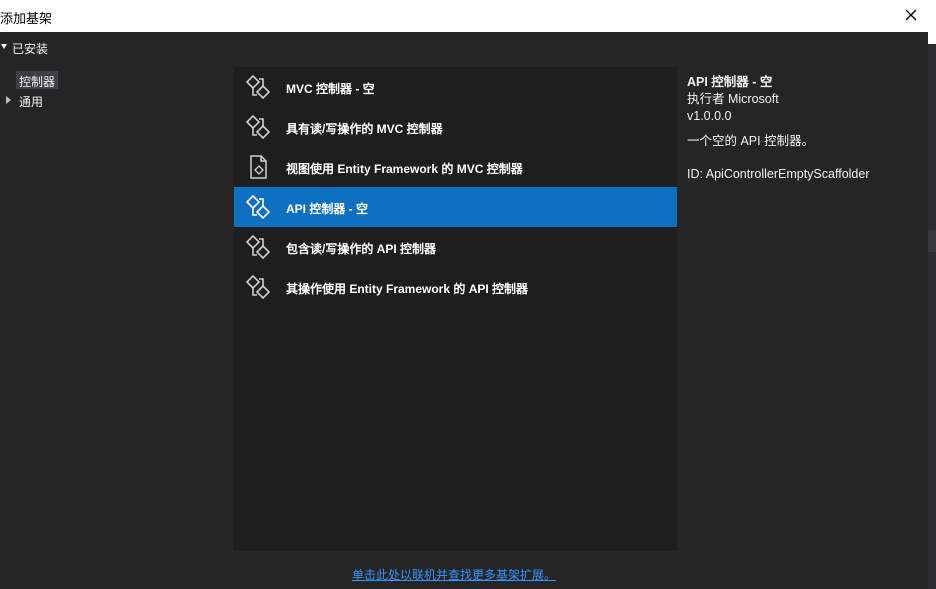  Describe the element at coordinates (327, 209) in the screenshot. I see `item-label: API 控制器 - 空` at that location.